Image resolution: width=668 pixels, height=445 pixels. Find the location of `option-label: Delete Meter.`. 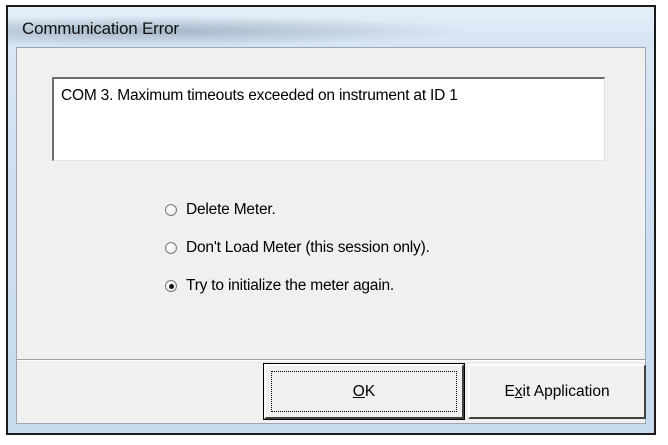

option-label: Delete Meter. is located at coordinates (231, 209).